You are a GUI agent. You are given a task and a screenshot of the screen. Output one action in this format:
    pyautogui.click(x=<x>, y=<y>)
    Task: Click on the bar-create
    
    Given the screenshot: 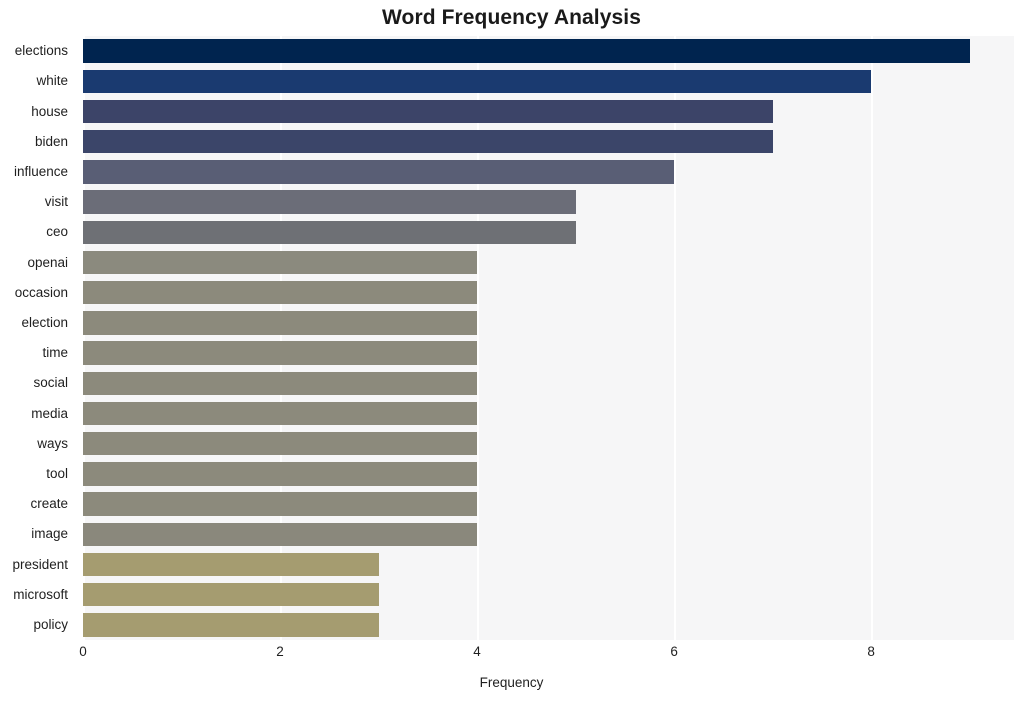 What is the action you would take?
    pyautogui.click(x=280, y=504)
    